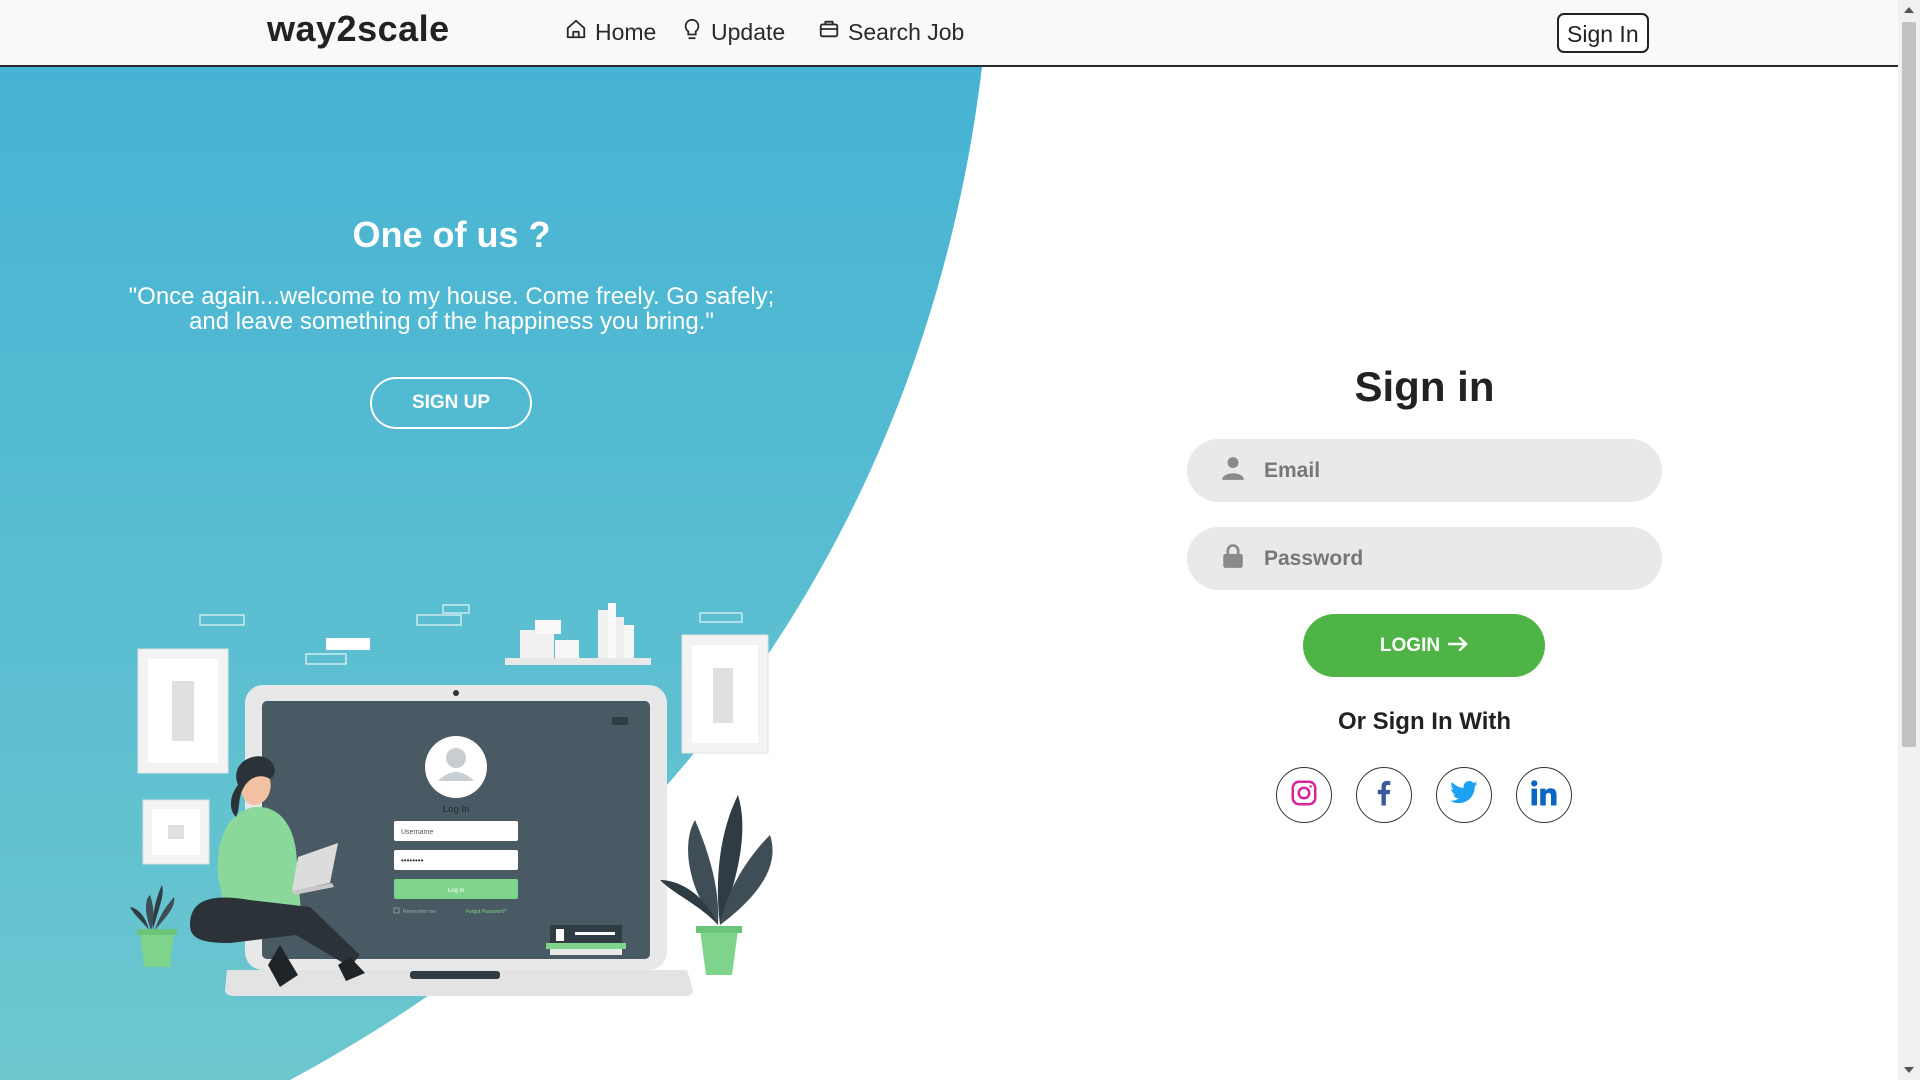  I want to click on lightbulb-icon, so click(692, 32).